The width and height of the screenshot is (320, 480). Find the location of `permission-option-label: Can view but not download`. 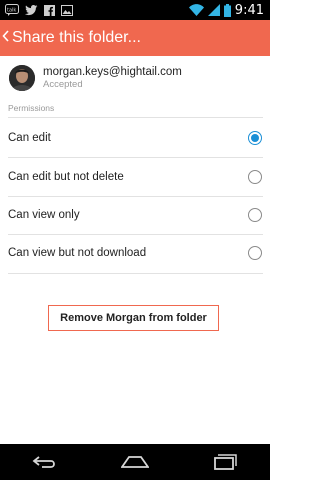

permission-option-label: Can view but not download is located at coordinates (77, 253).